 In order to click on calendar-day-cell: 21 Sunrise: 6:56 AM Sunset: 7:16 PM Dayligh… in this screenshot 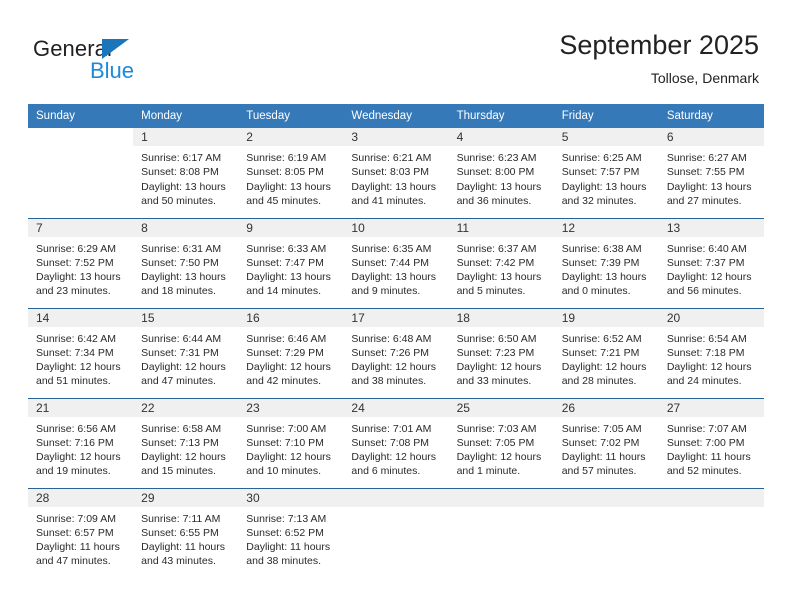, I will do `click(81, 442)`.